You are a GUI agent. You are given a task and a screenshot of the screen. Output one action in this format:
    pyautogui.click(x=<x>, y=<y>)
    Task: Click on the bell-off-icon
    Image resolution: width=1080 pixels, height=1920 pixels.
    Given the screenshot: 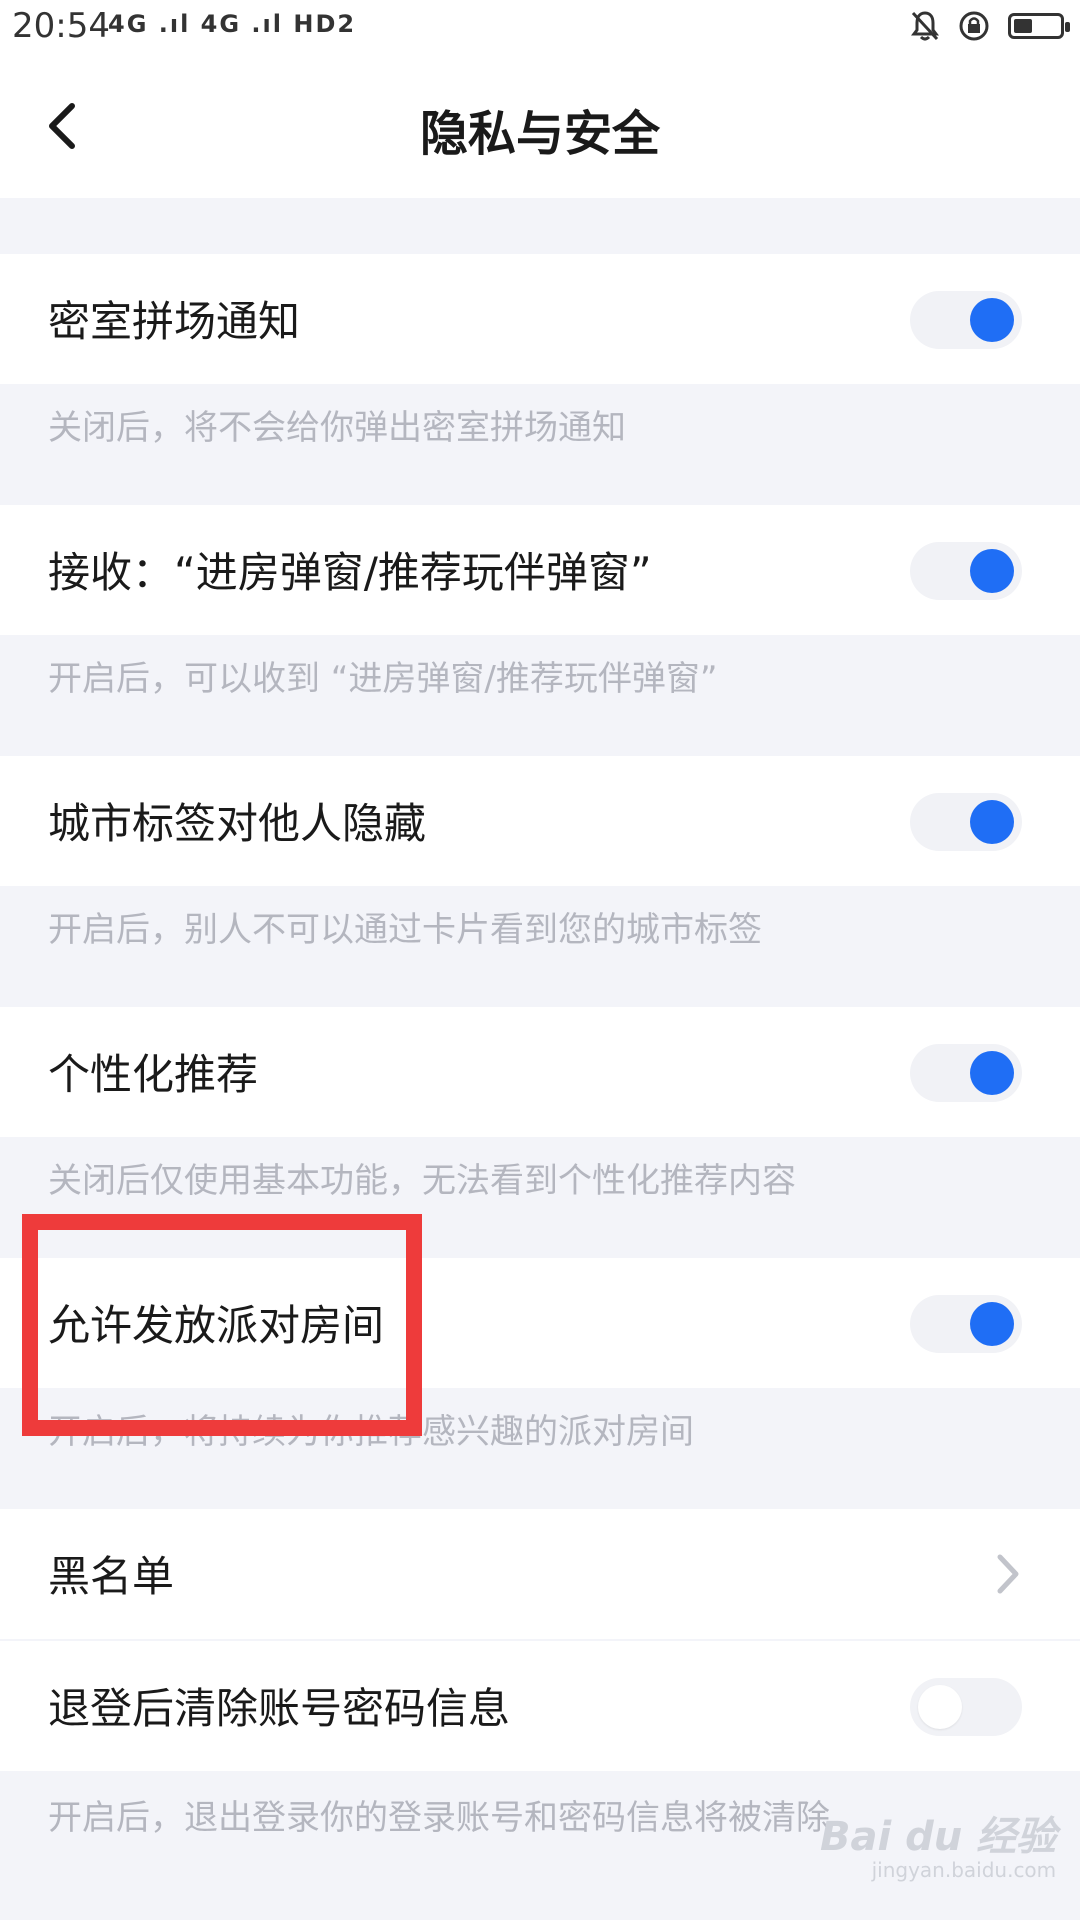 What is the action you would take?
    pyautogui.click(x=925, y=26)
    